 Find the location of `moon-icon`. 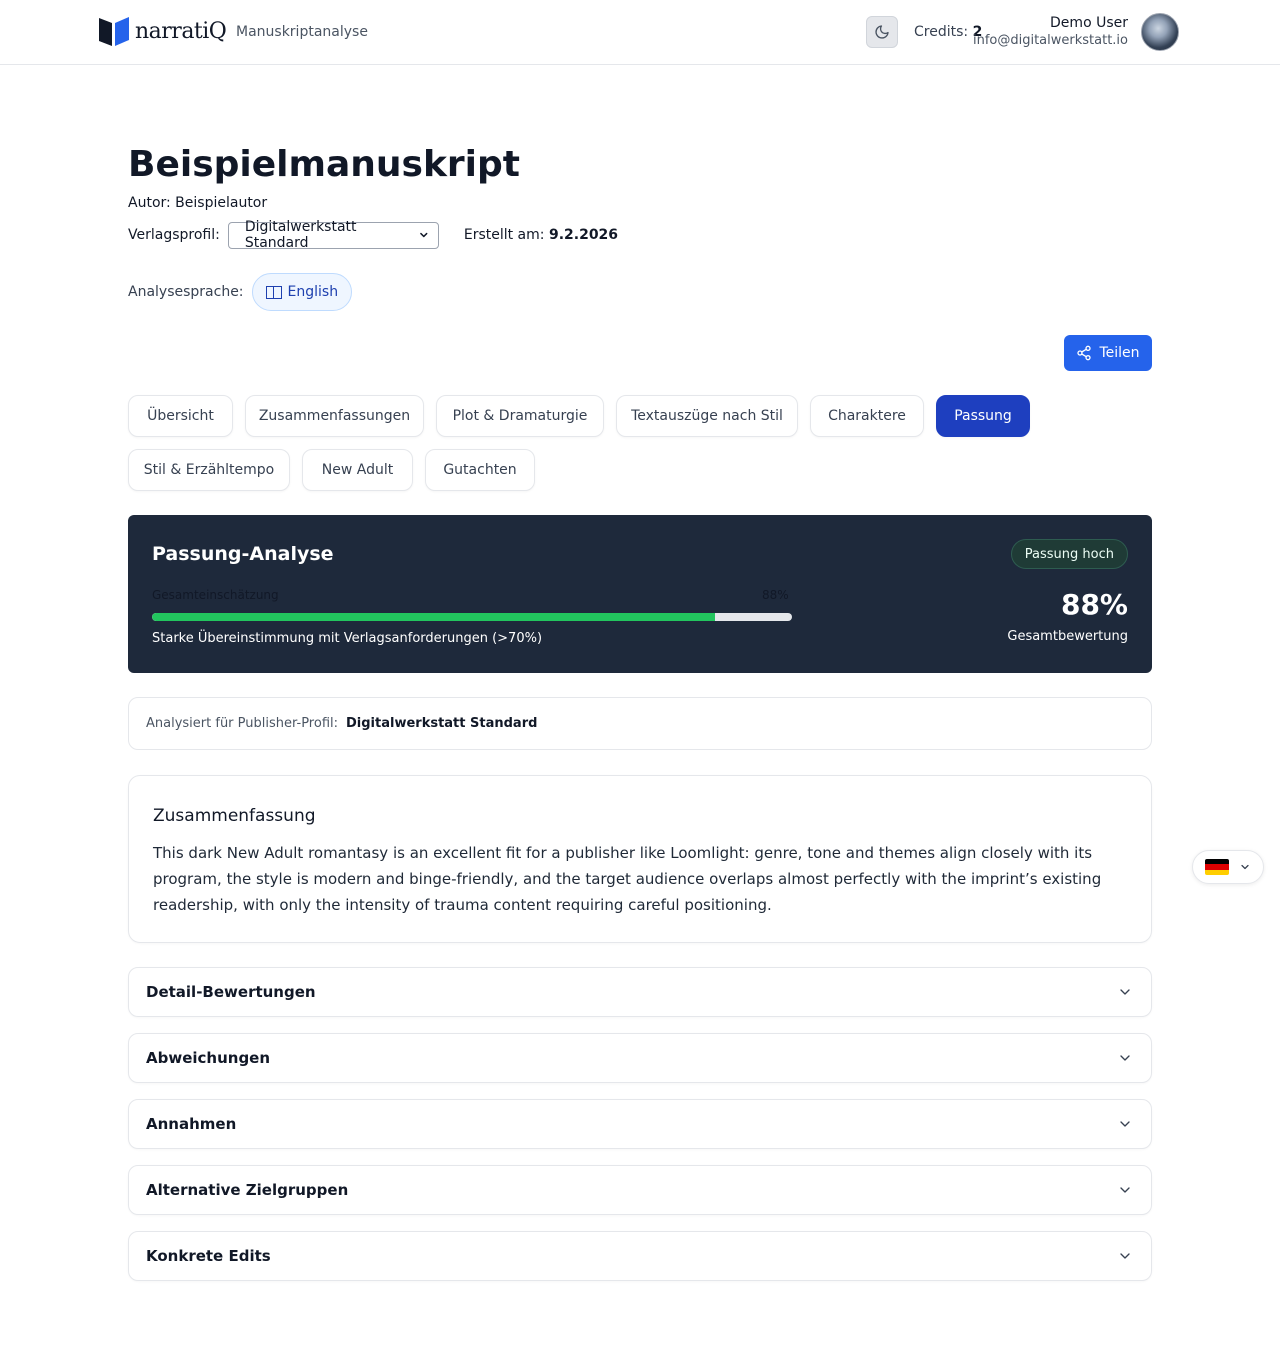

moon-icon is located at coordinates (882, 32).